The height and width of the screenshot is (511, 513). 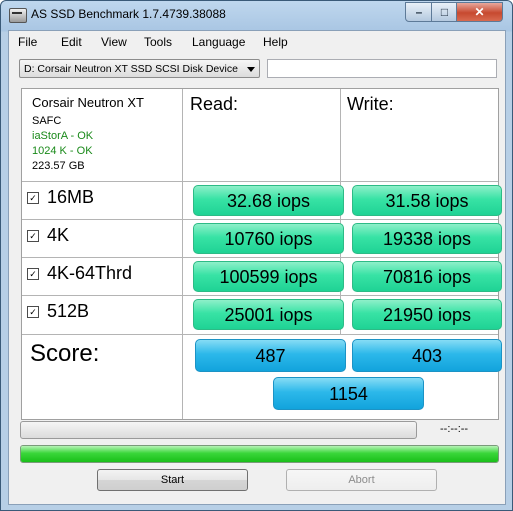 I want to click on overall-progress-bar, so click(x=259, y=454).